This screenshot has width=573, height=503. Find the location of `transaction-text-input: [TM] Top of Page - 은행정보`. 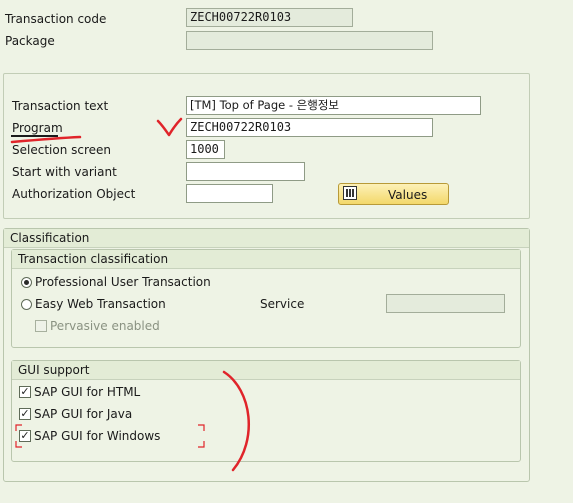

transaction-text-input: [TM] Top of Page - 은행정보 is located at coordinates (333, 105).